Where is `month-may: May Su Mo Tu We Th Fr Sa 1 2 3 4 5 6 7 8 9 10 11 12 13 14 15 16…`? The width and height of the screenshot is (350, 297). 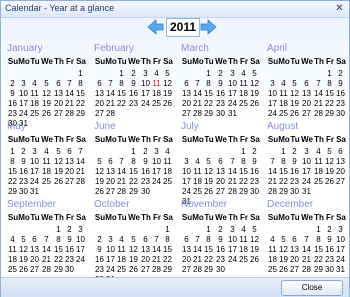 month-may: May Su Mo Tu We Th Fr Sa 1 2 3 4 5 6 7 8 9 10 11 12 13 14 15 16… is located at coordinates (47, 159).